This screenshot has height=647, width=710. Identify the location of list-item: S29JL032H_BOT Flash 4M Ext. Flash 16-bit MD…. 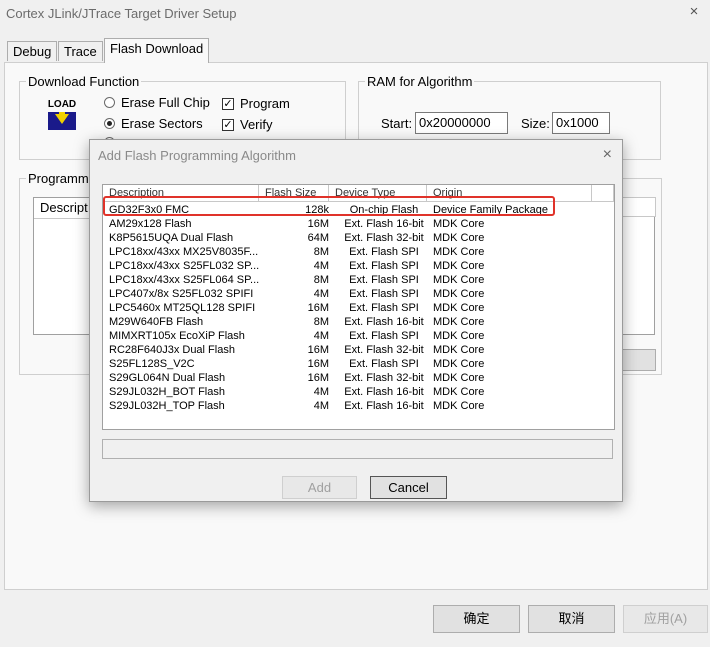
(358, 392).